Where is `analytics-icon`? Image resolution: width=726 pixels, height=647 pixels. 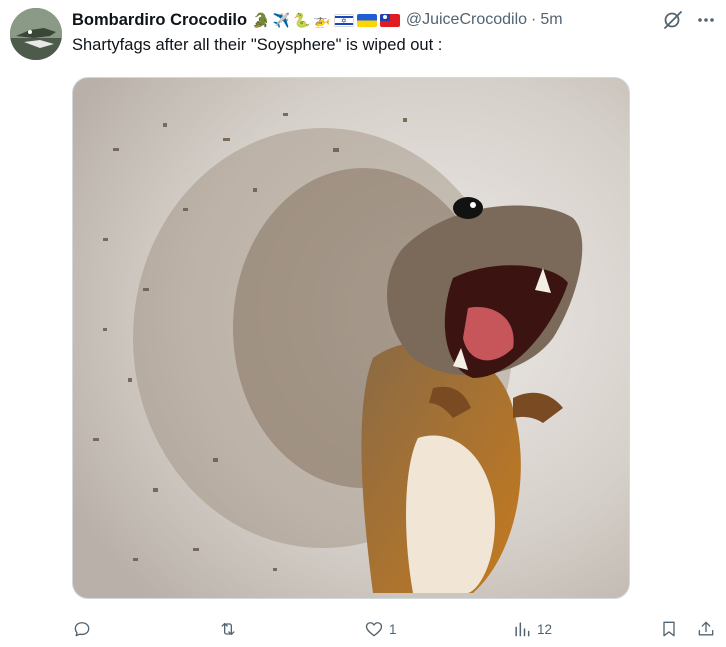 analytics-icon is located at coordinates (522, 629).